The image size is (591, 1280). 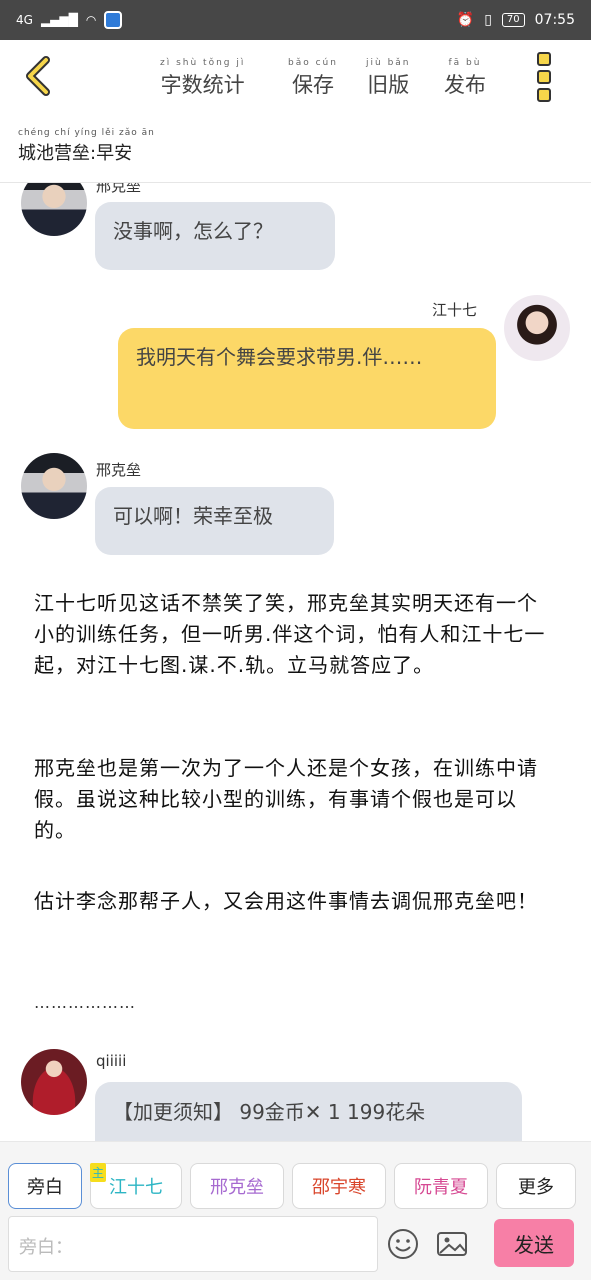 I want to click on image-icon, so click(x=452, y=1244).